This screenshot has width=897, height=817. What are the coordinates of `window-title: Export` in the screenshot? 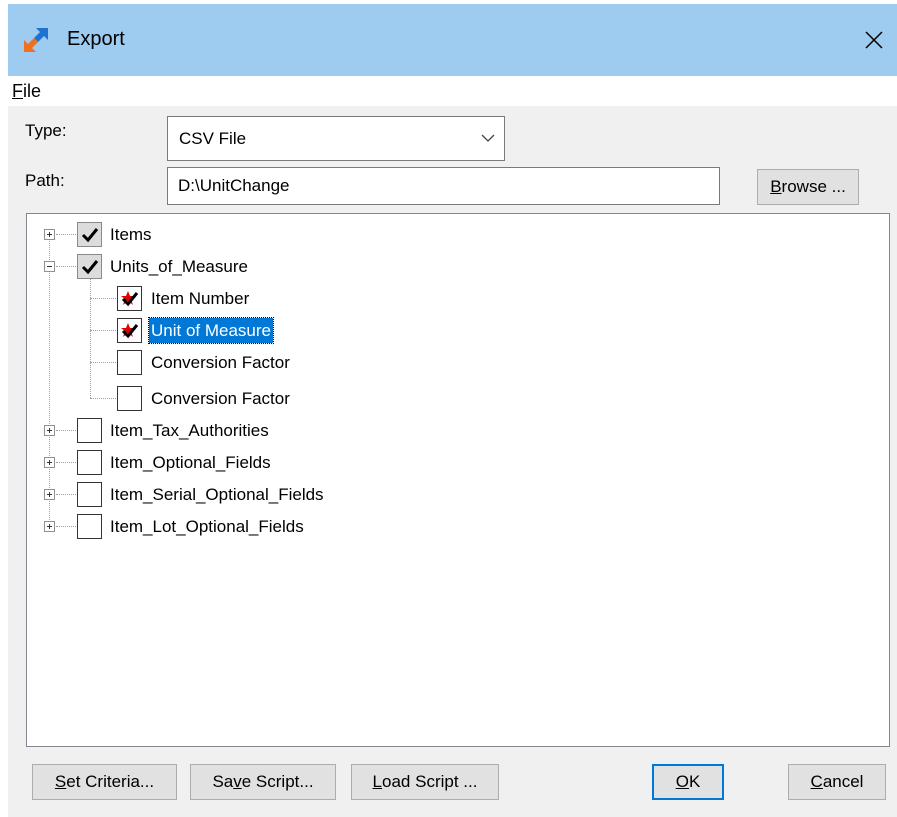 It's located at (96, 39).